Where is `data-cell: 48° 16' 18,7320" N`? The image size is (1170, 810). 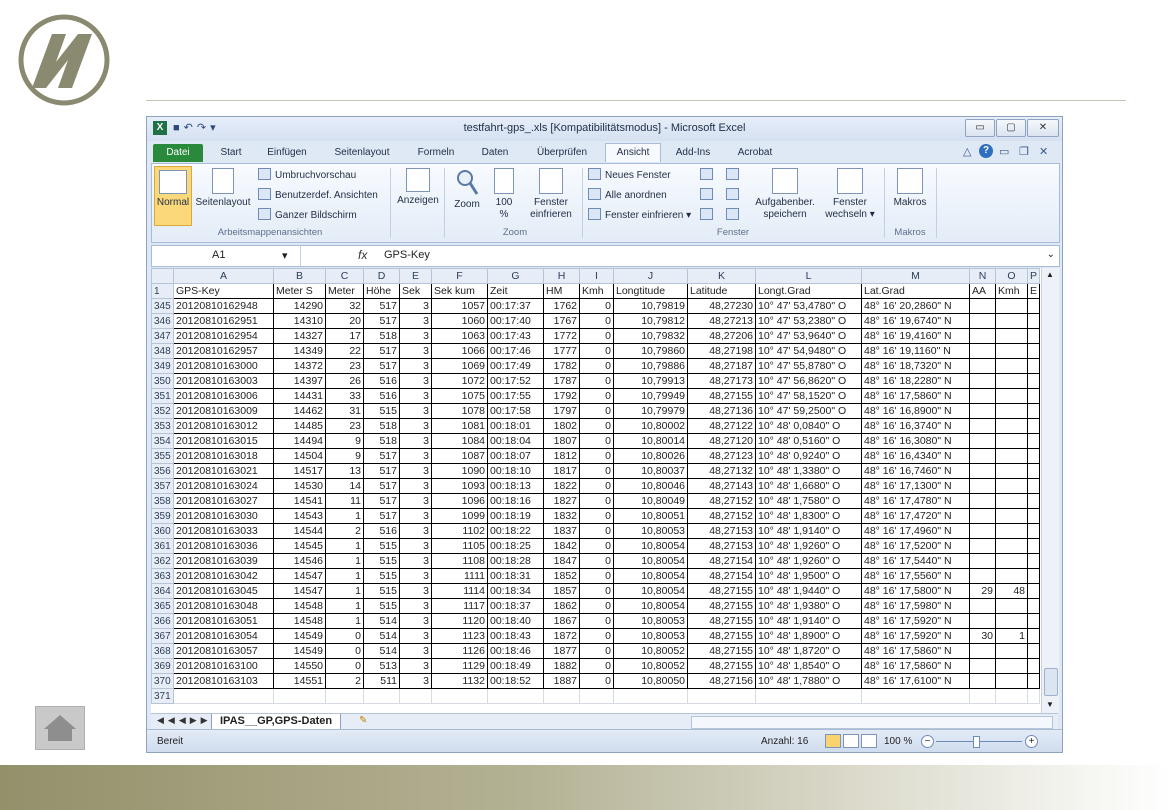 data-cell: 48° 16' 18,7320" N is located at coordinates (915, 366).